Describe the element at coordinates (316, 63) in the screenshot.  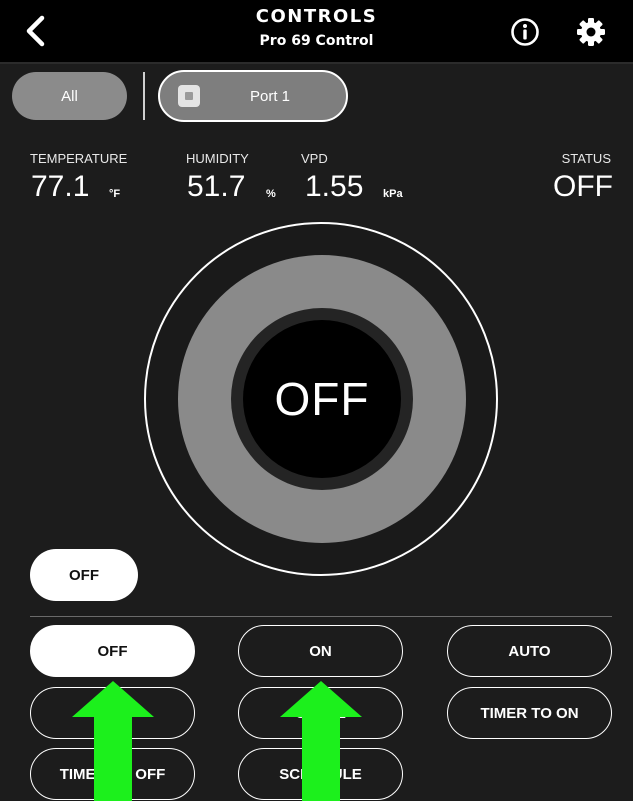
I see `header-divider` at that location.